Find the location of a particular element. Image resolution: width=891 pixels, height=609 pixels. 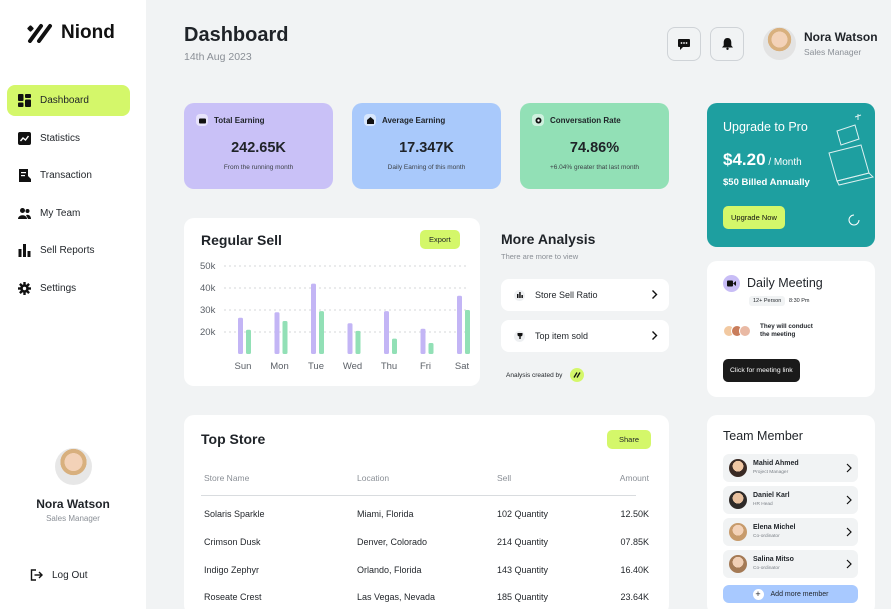

meeting-text-line: They will conduct is located at coordinates (786, 326).